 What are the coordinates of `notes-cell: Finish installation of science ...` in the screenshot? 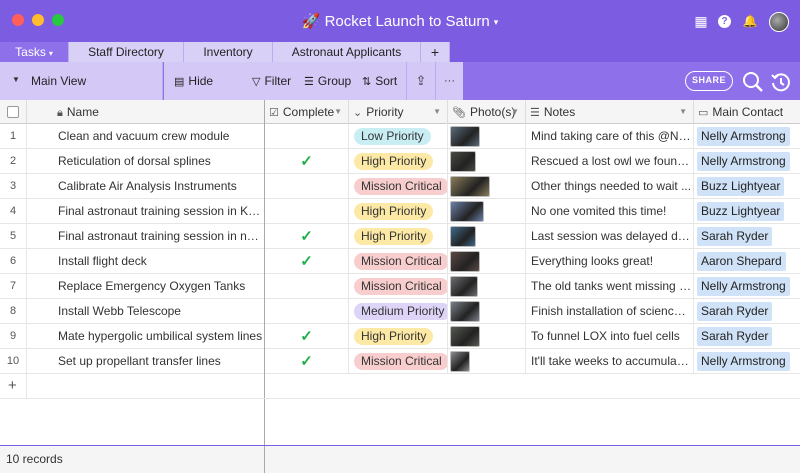 It's located at (611, 311).